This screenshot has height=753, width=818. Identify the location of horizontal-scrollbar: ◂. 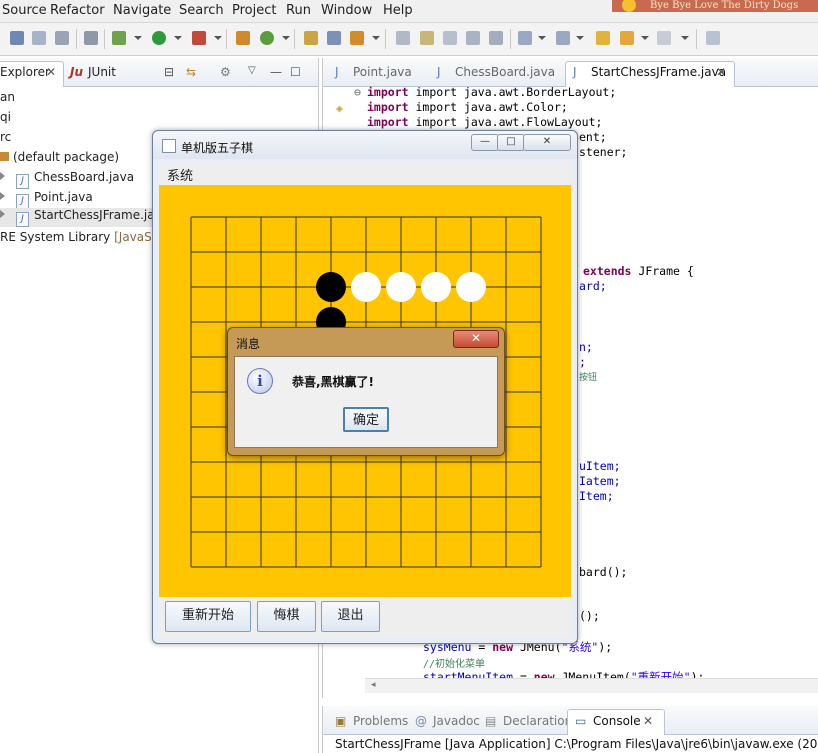
(591, 685).